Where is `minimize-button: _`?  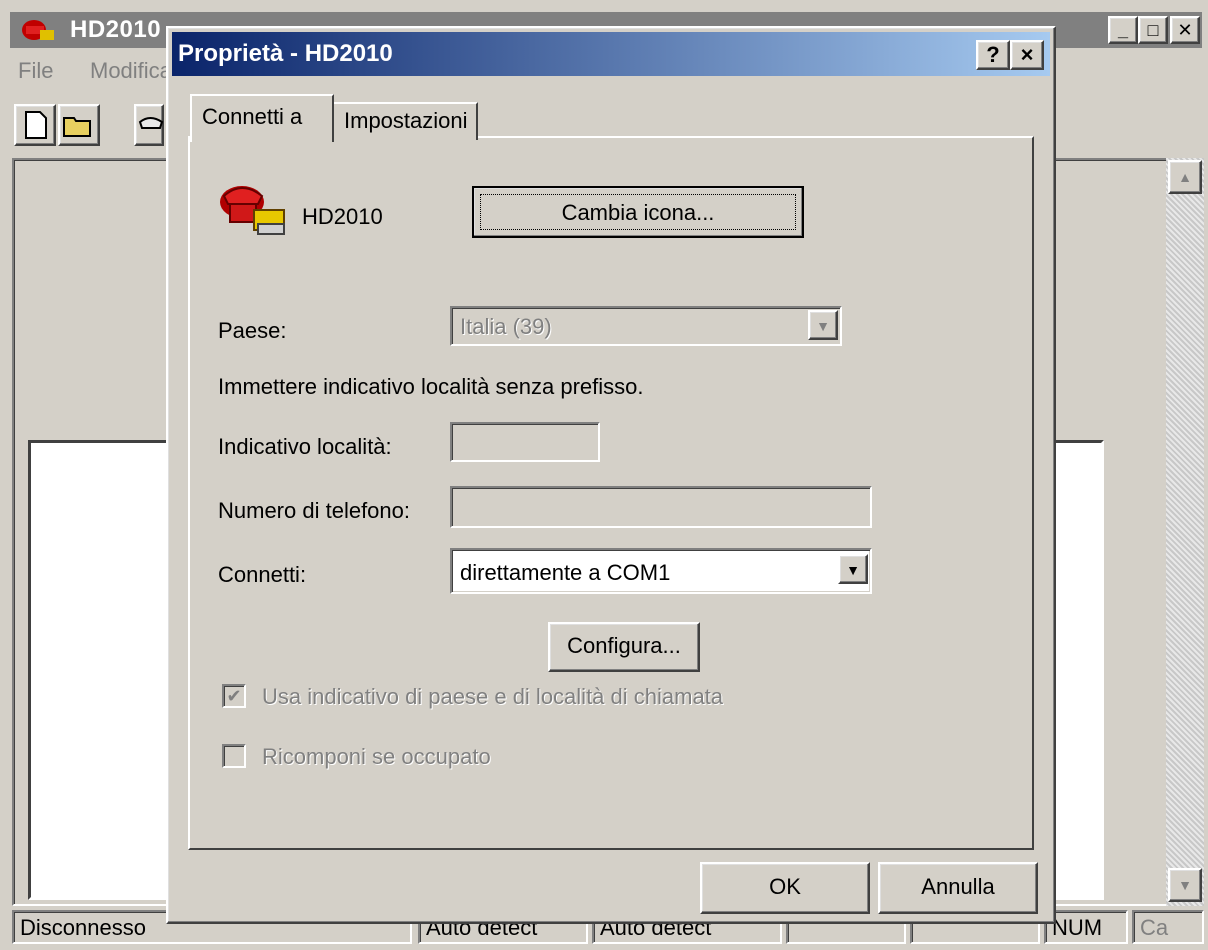 minimize-button: _ is located at coordinates (1123, 30).